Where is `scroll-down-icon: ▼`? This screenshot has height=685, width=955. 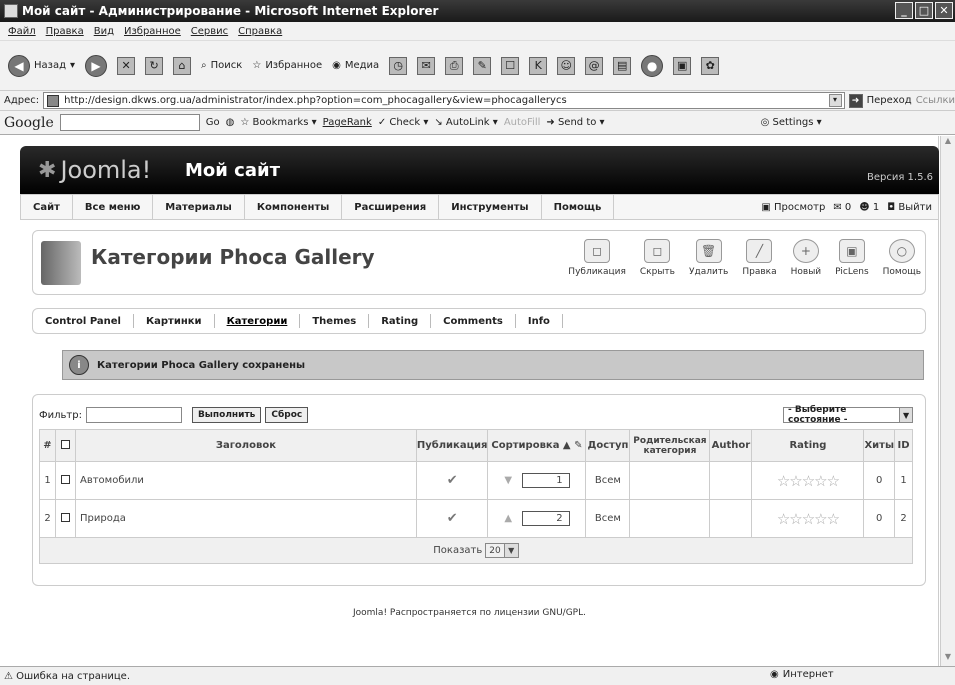 scroll-down-icon: ▼ is located at coordinates (948, 659).